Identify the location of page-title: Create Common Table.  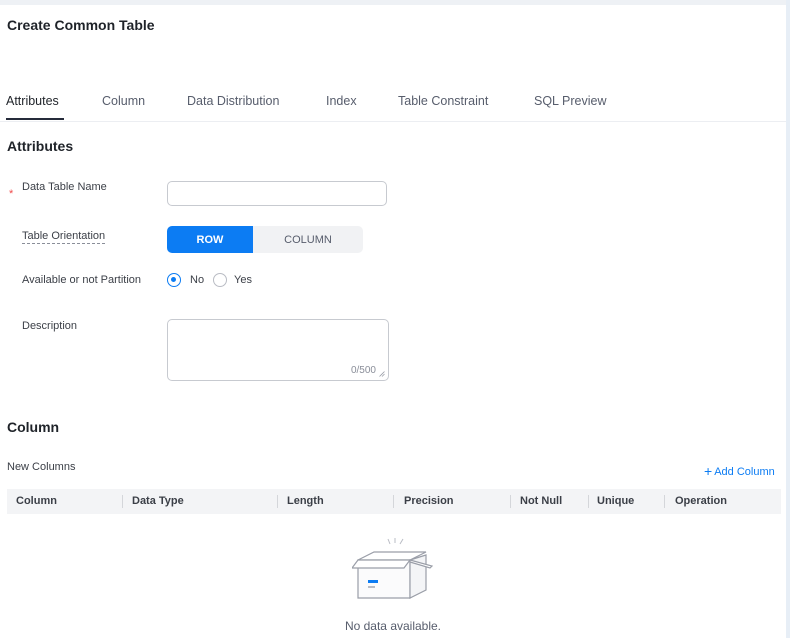
(81, 25).